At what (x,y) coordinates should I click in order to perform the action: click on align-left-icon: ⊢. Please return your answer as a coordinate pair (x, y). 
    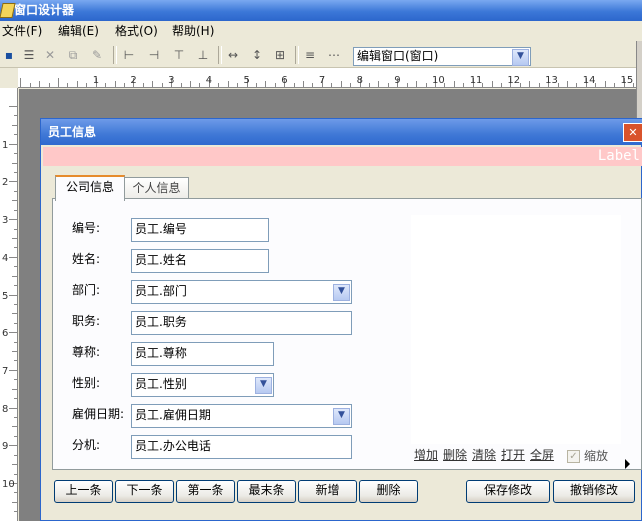
    Looking at the image, I should click on (129, 55).